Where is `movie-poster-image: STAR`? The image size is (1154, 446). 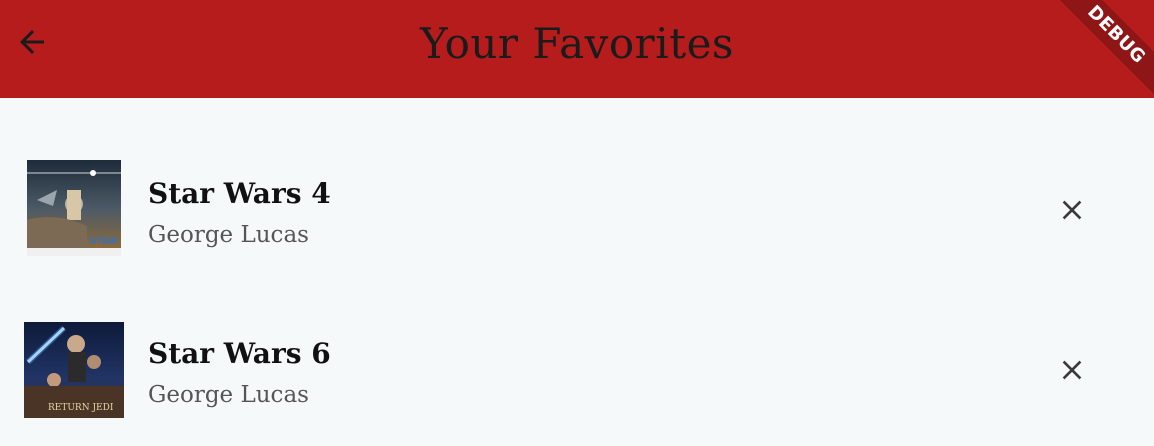 movie-poster-image: STAR is located at coordinates (74, 208).